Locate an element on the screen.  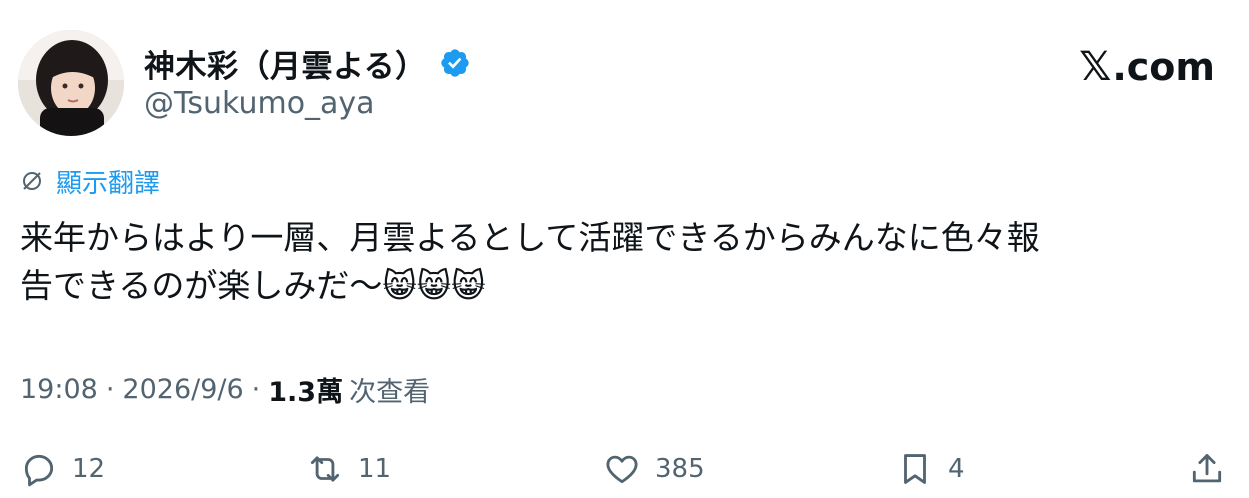
like-count: 385 is located at coordinates (680, 469).